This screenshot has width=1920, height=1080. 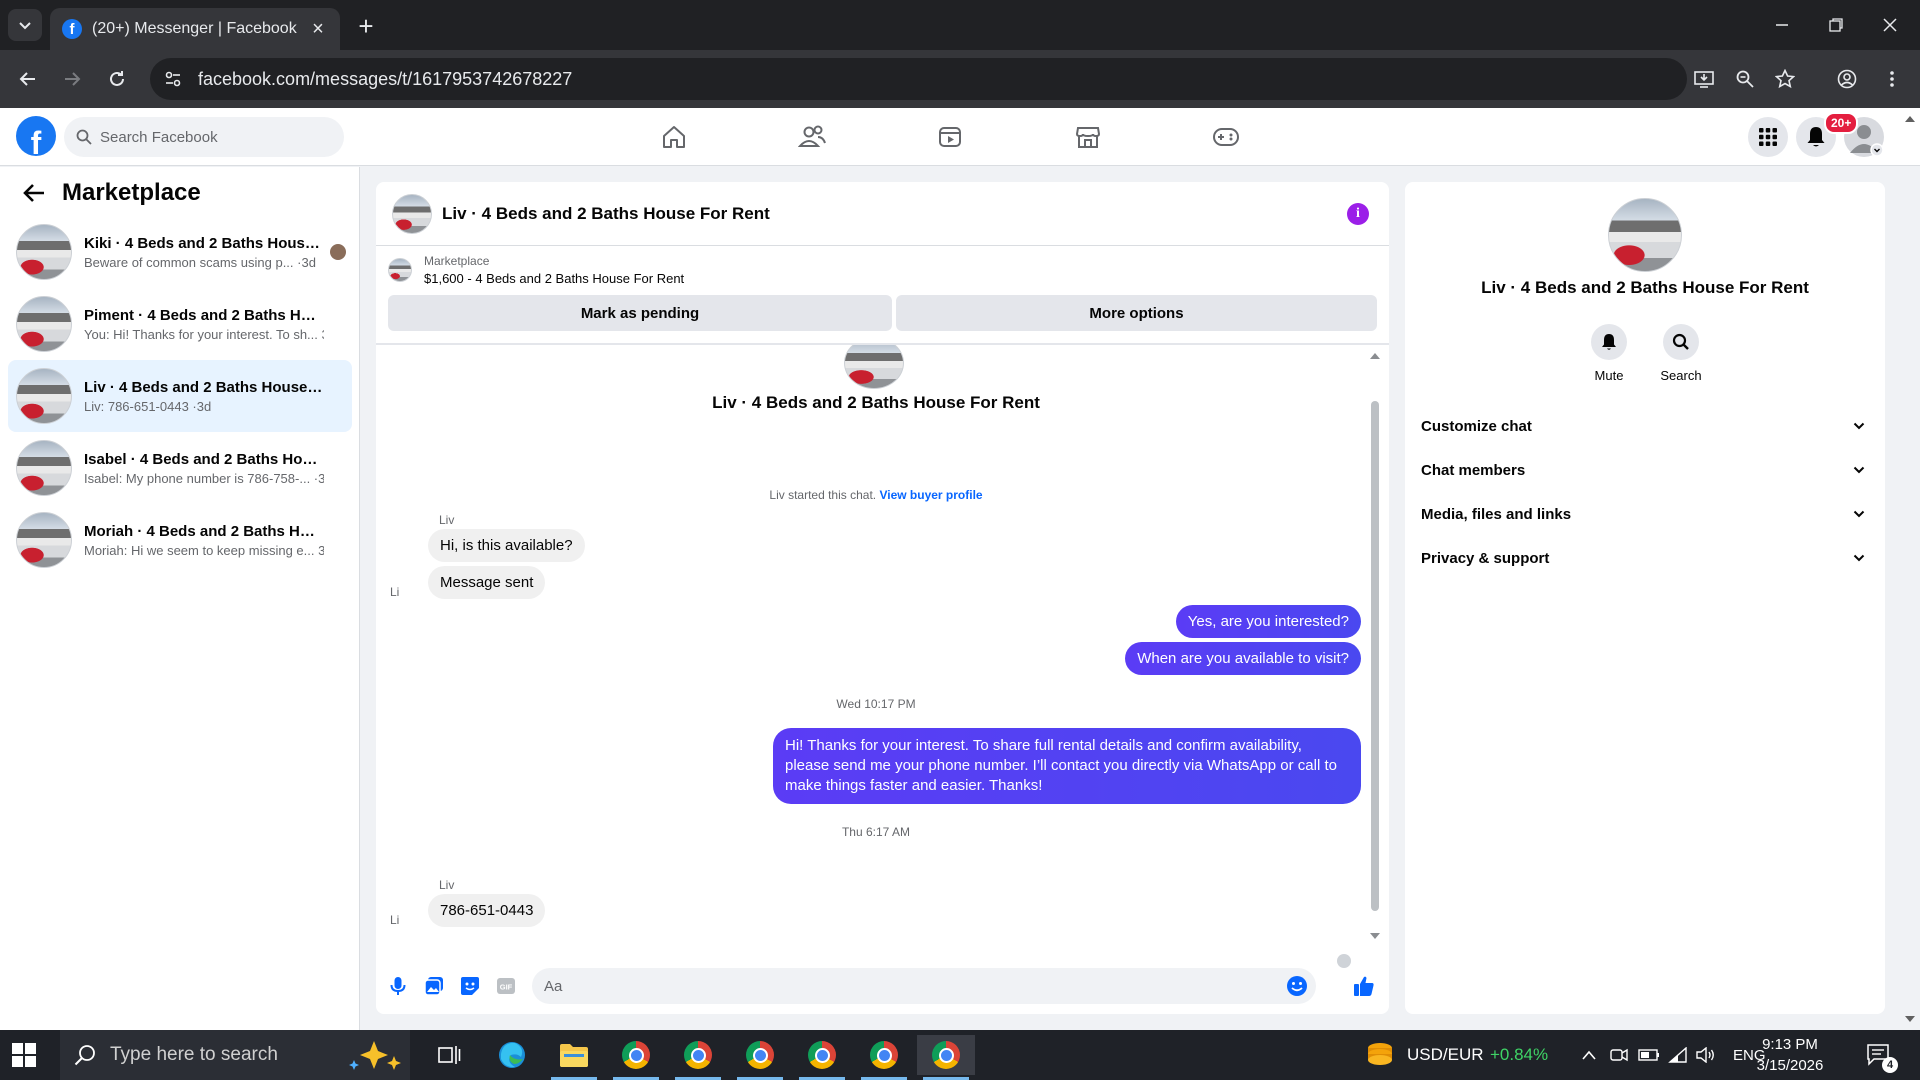 I want to click on close-tab-icon: ×, so click(x=318, y=29).